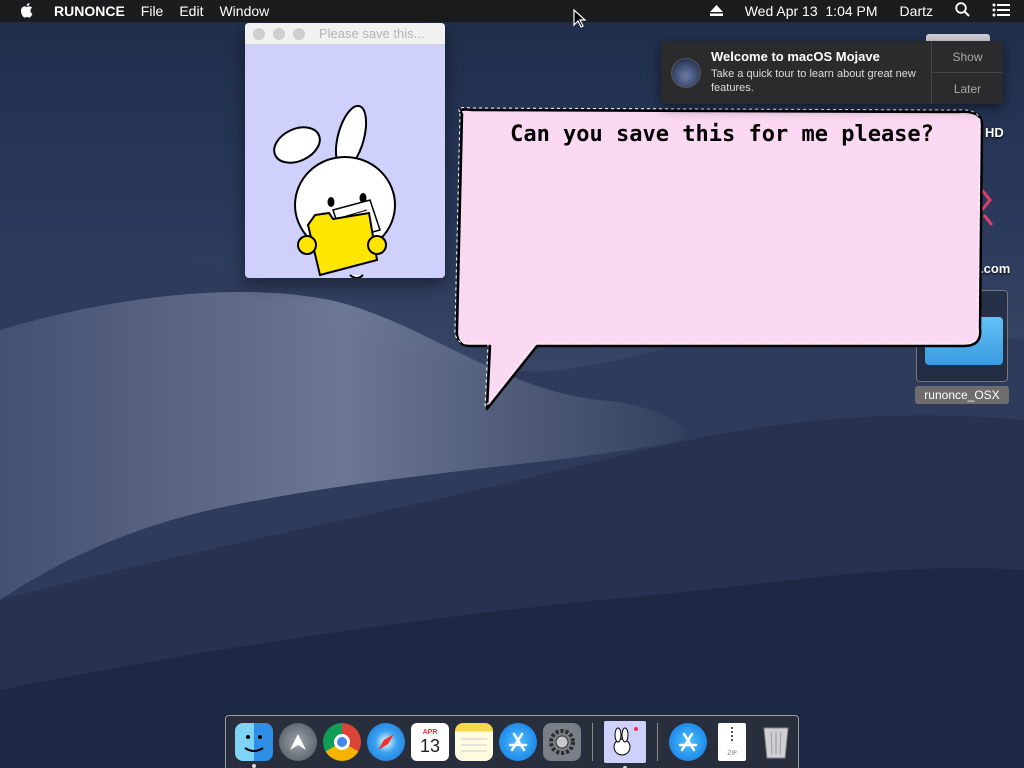 This screenshot has height=768, width=1024. What do you see at coordinates (342, 742) in the screenshot?
I see `chrome-icon` at bounding box center [342, 742].